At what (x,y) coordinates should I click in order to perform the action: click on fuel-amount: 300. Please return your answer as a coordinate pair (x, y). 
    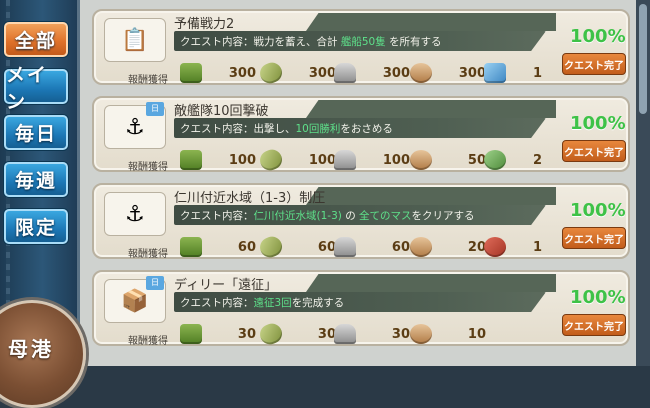
    Looking at the image, I should click on (242, 73).